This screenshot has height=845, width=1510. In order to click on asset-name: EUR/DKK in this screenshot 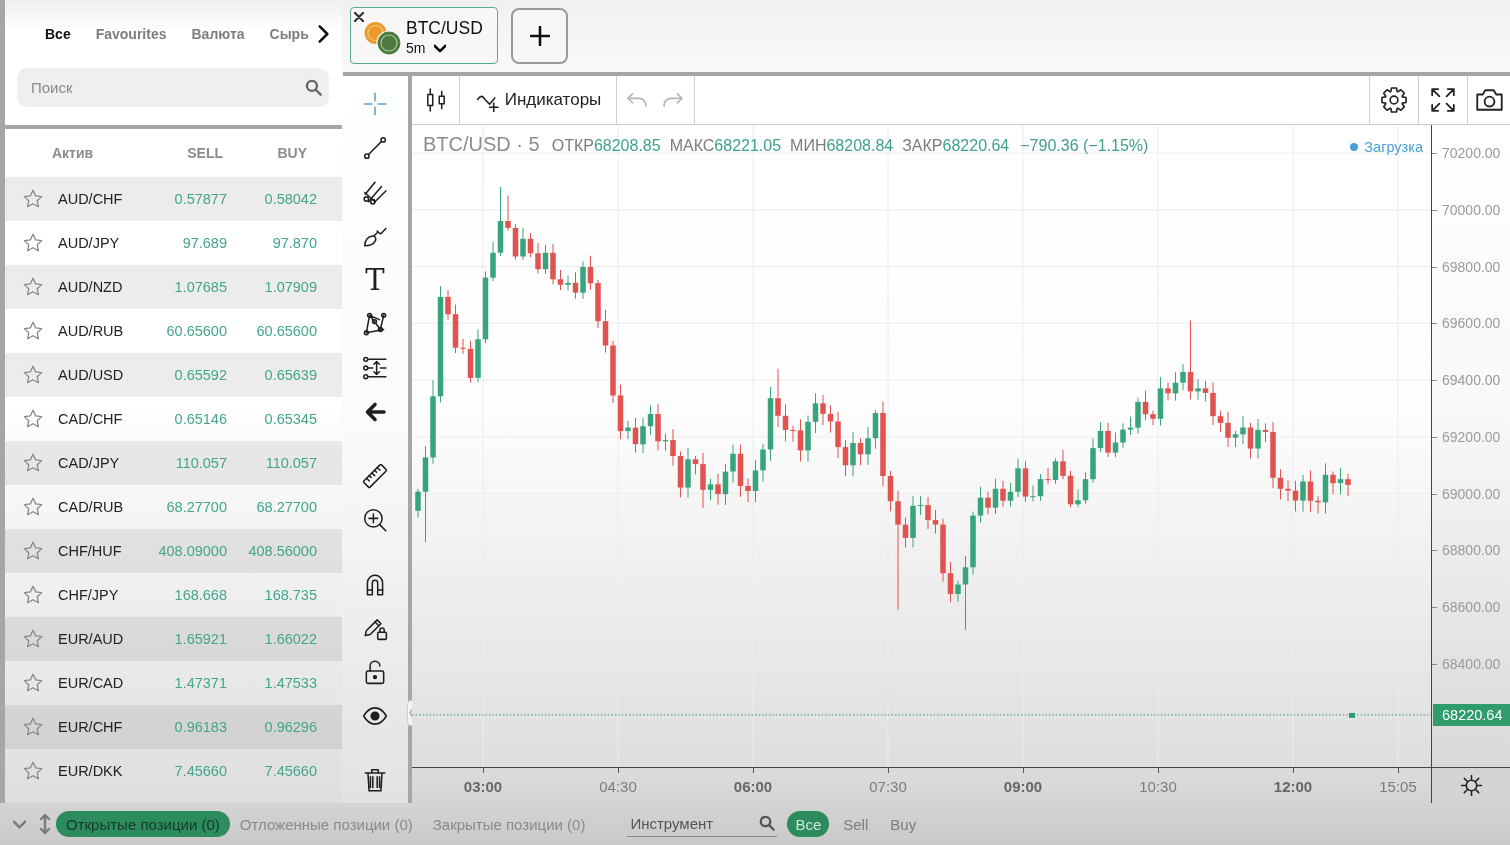, I will do `click(91, 771)`.